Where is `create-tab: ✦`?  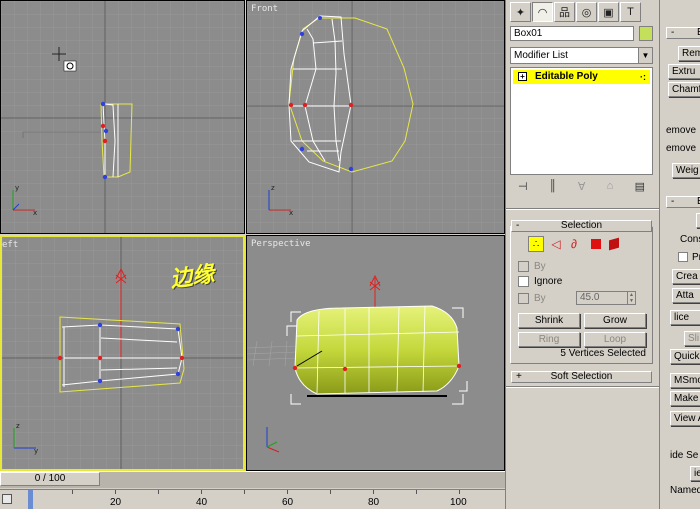 create-tab: ✦ is located at coordinates (520, 12).